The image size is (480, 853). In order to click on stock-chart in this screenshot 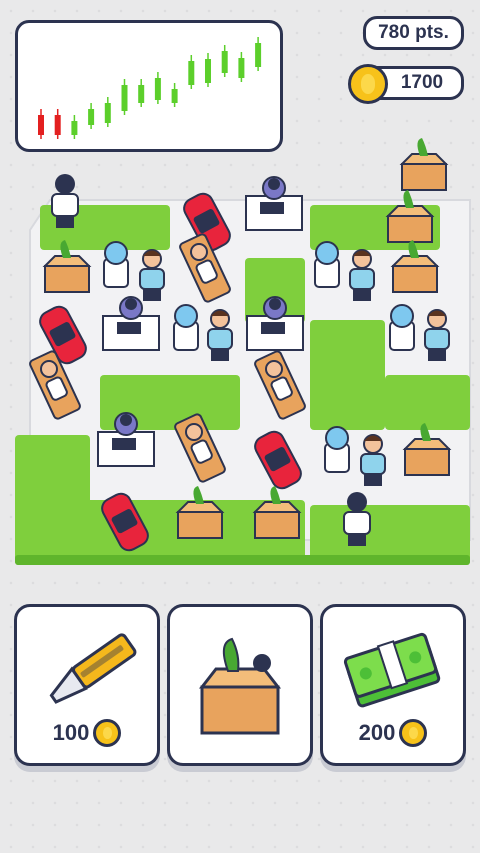, I will do `click(150, 88)`.